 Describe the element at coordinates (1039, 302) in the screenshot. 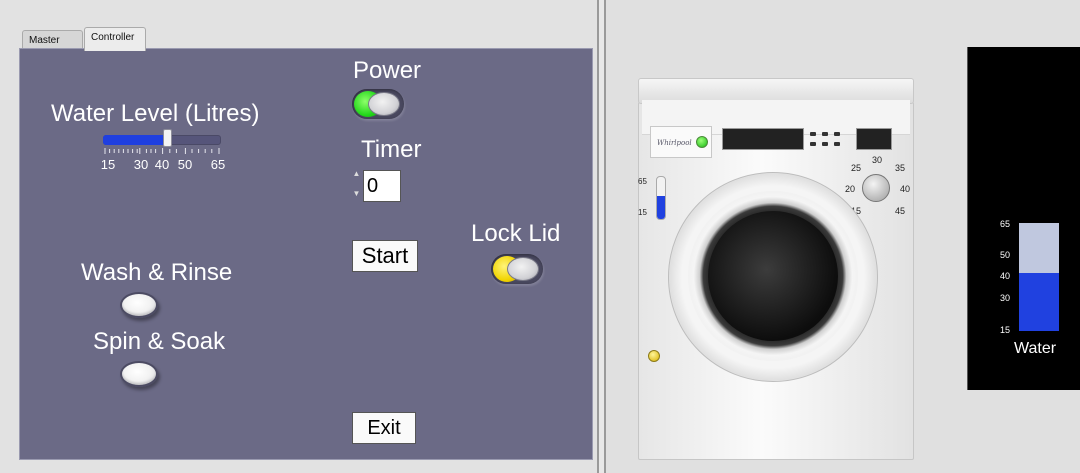

I see `water-tank-fill` at that location.